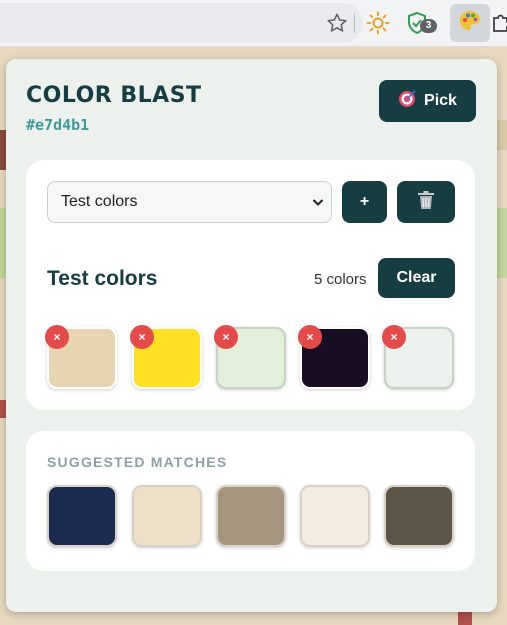 The height and width of the screenshot is (625, 507). Describe the element at coordinates (102, 278) in the screenshot. I see `palette-name: Test colors` at that location.